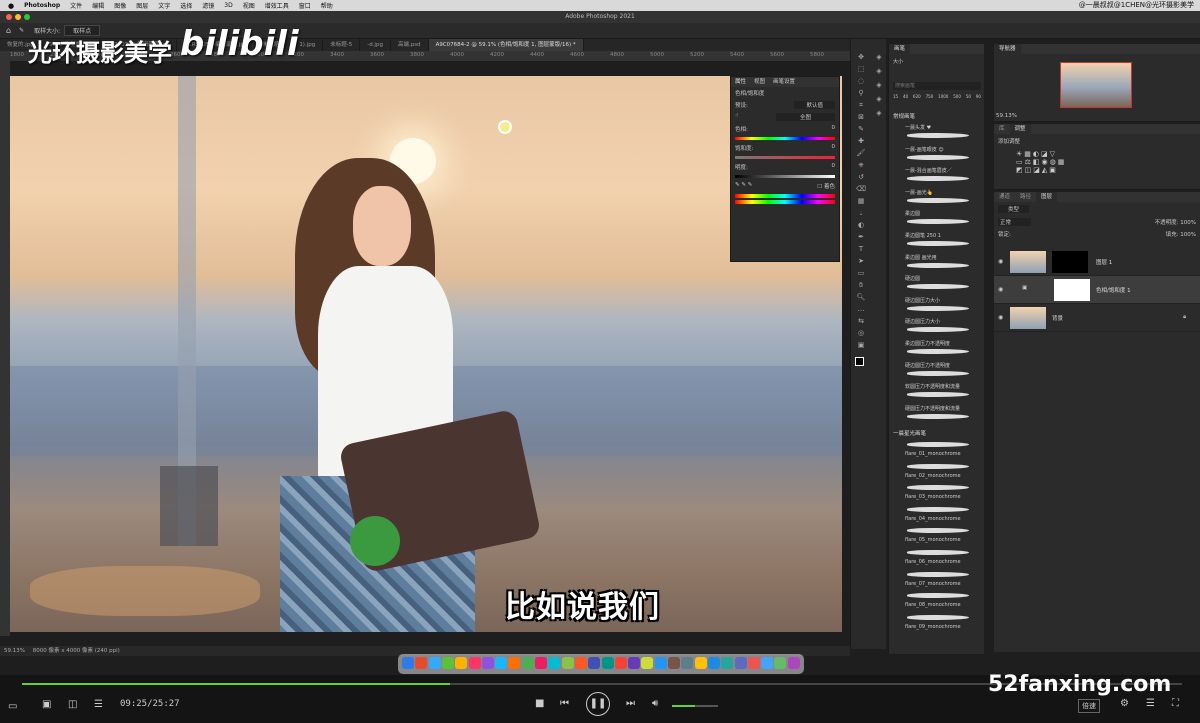 The image size is (1200, 723). I want to click on menu-help: 帮助, so click(327, 5).